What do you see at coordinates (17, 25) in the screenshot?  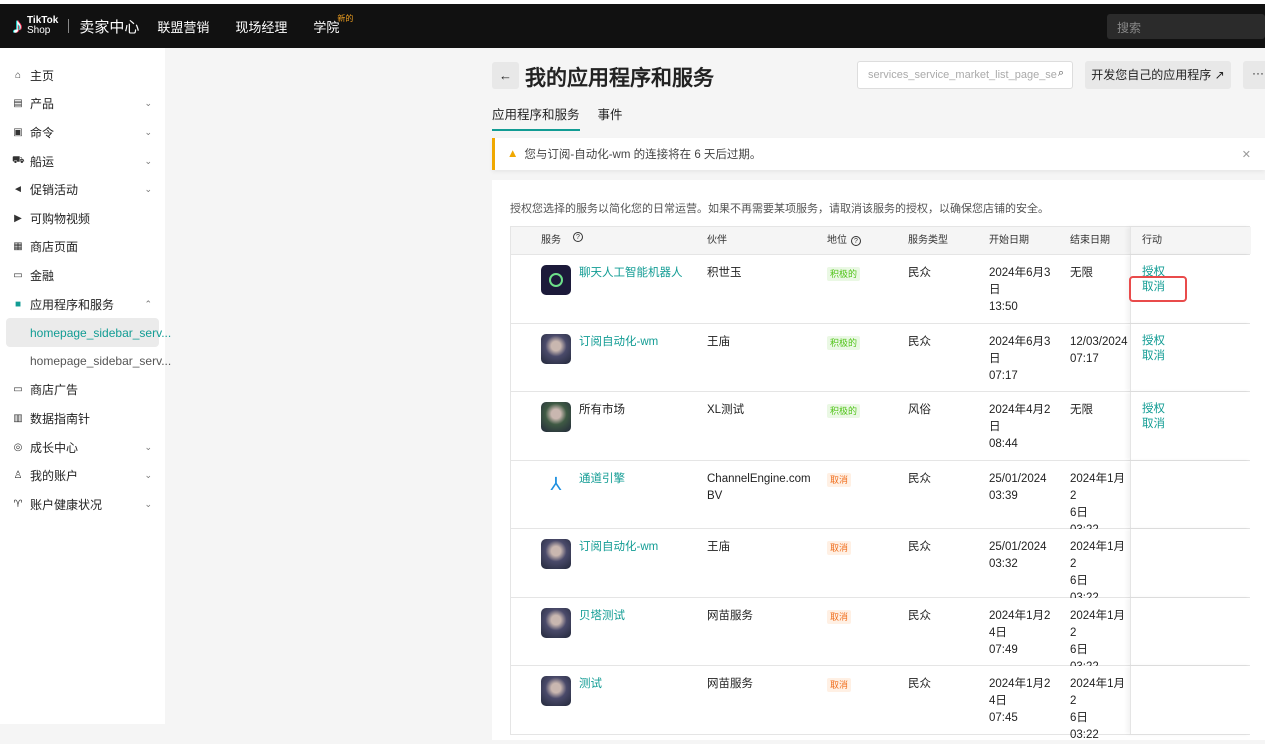 I see `tiktok-logo-icon: ♪` at bounding box center [17, 25].